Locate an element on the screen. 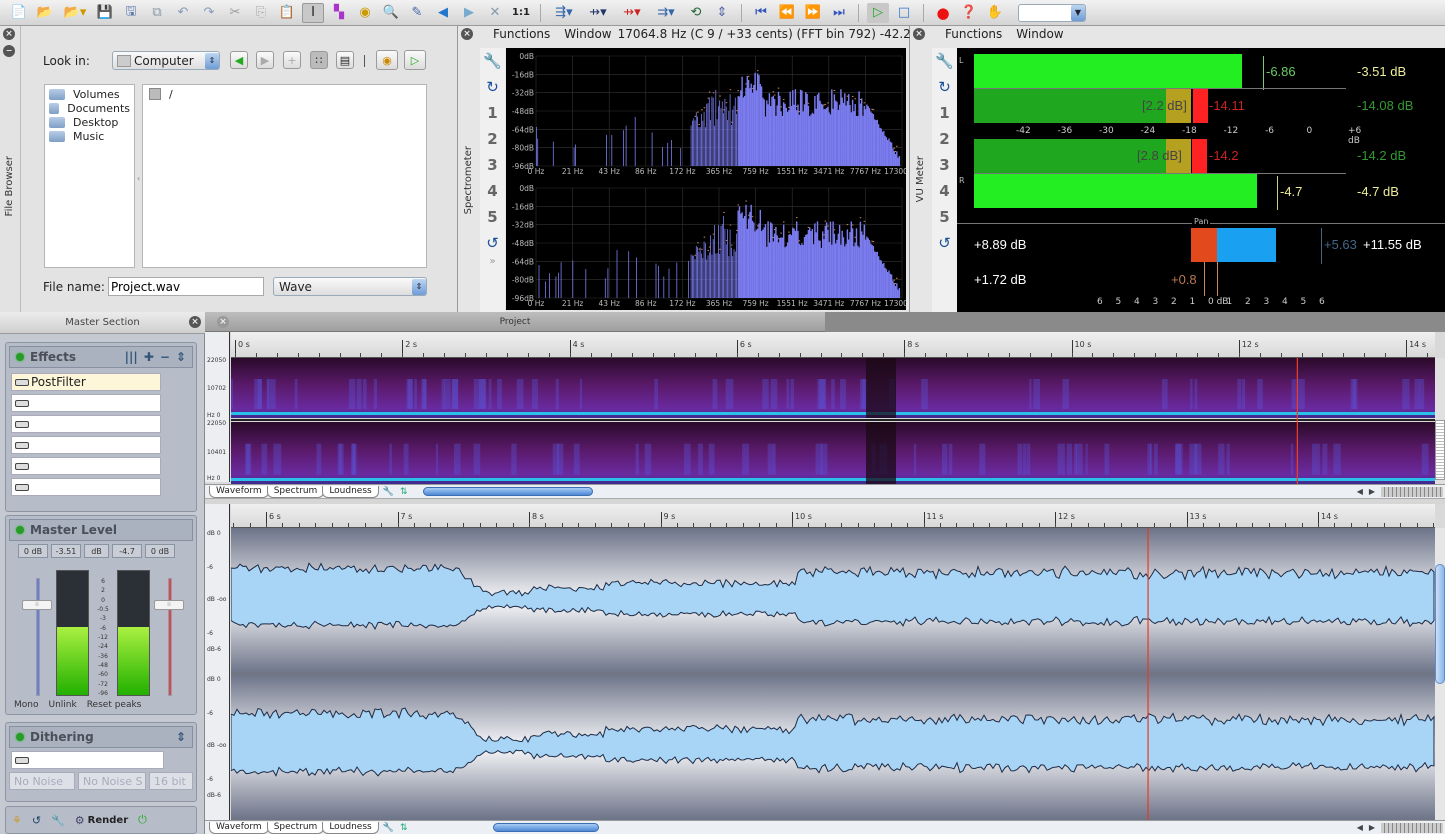 This screenshot has height=834, width=1445. help-icon: ❓ is located at coordinates (969, 13).